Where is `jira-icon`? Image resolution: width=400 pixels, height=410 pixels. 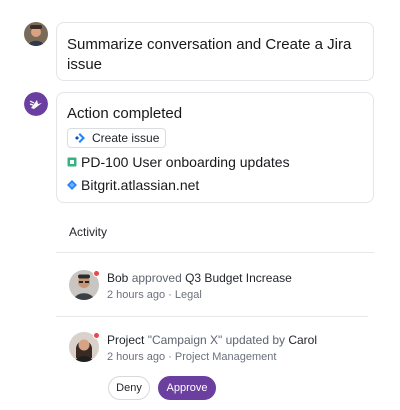
jira-icon is located at coordinates (80, 138).